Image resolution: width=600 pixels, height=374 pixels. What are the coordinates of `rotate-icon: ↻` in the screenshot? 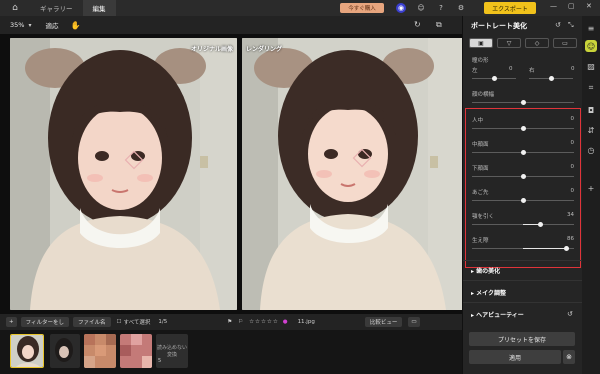 It's located at (417, 24).